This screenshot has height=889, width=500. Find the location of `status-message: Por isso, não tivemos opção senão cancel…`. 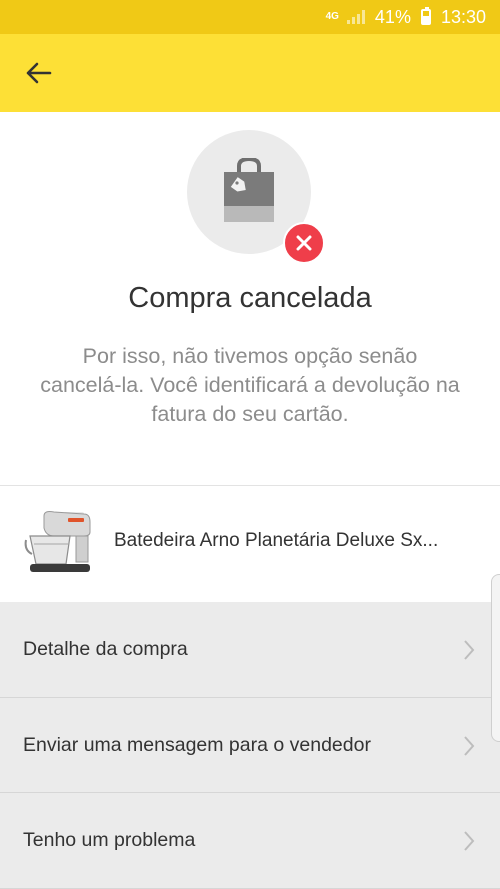

status-message: Por isso, não tivemos opção senão cancel… is located at coordinates (250, 385).